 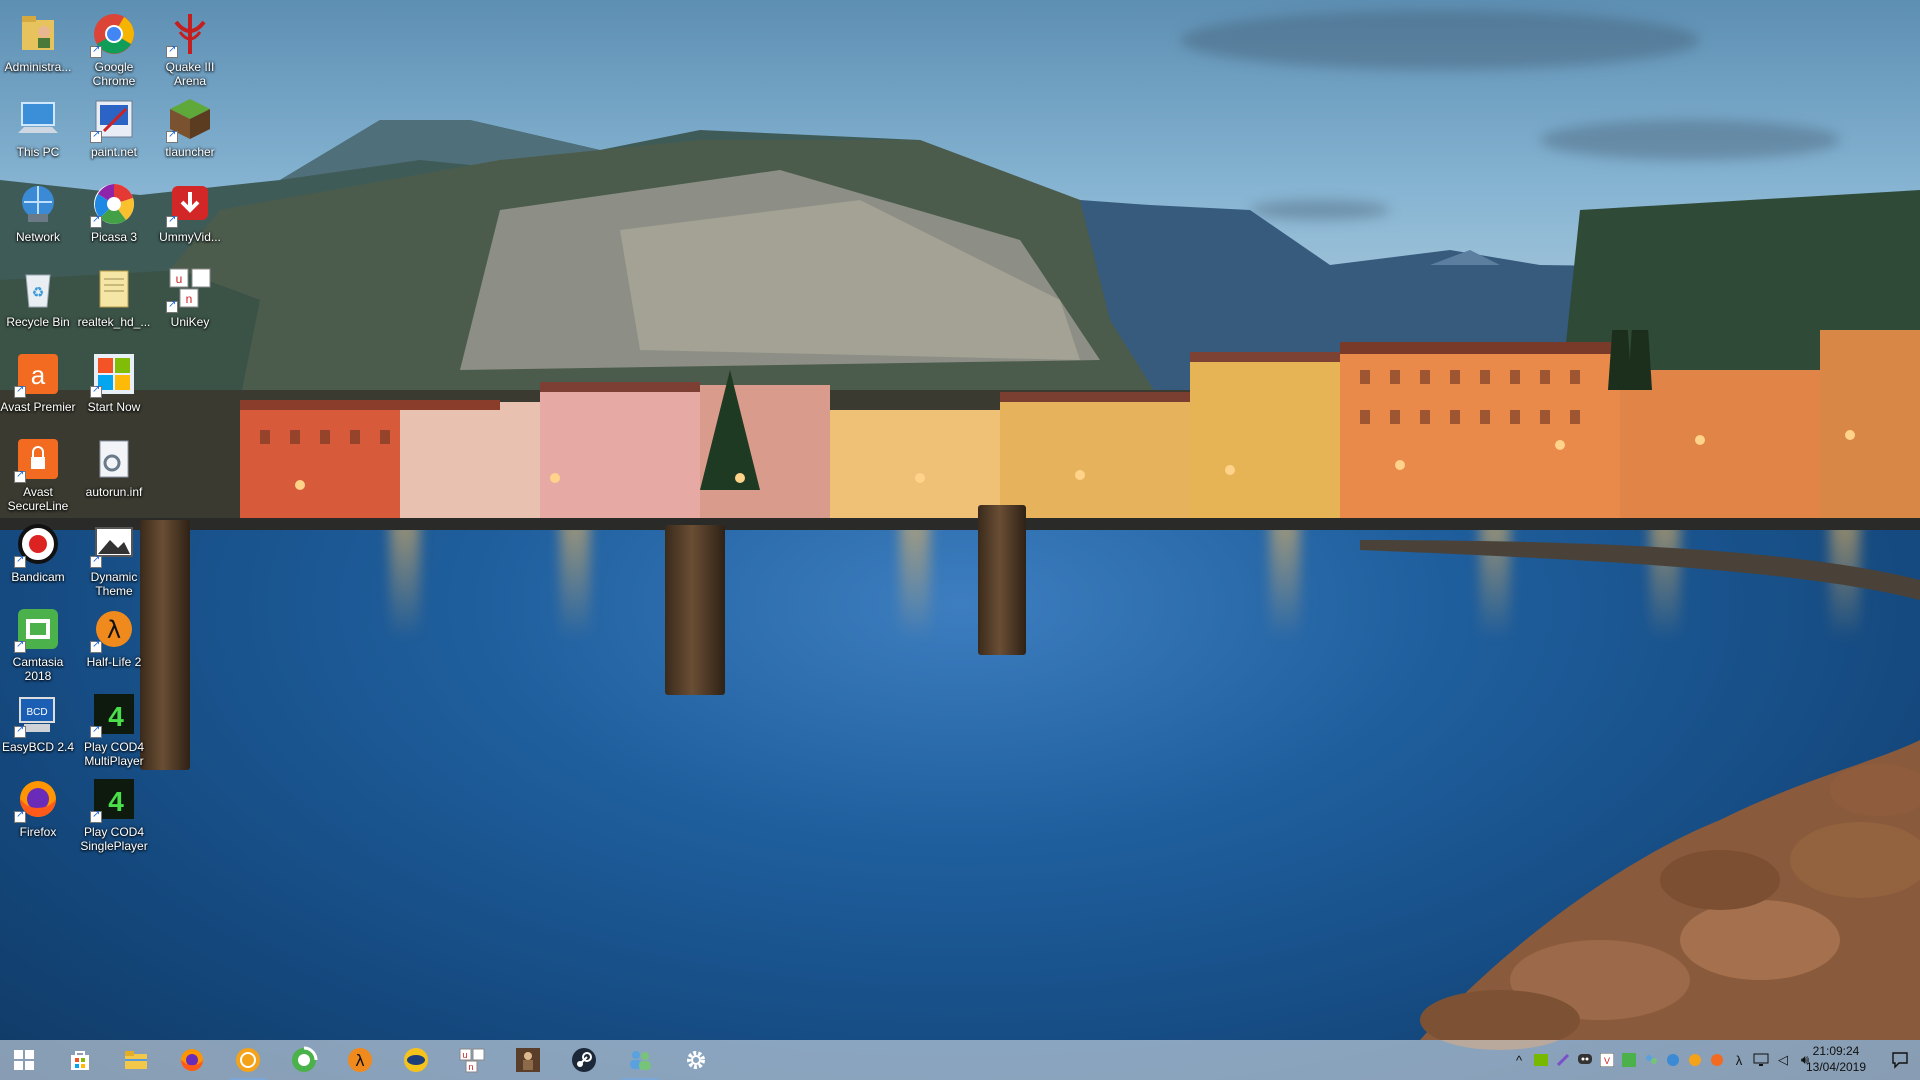 I want to click on desktop-icon-firefox: Firefox, so click(x=38, y=819).